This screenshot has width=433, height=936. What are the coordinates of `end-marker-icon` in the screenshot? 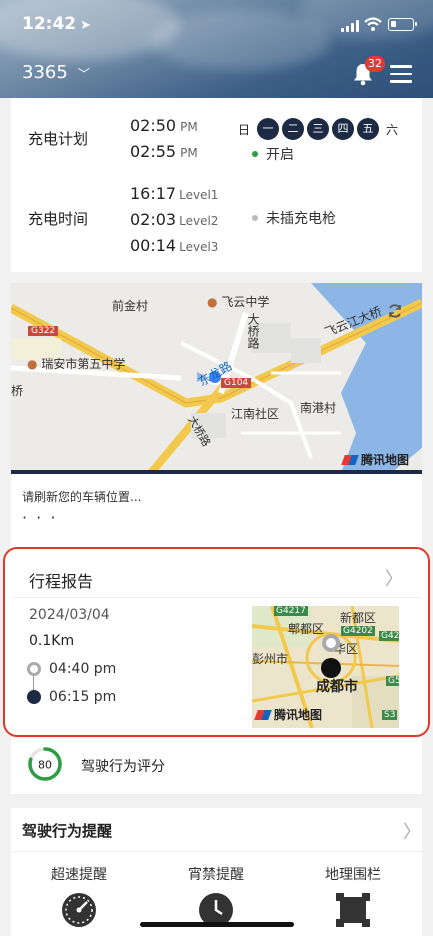 It's located at (331, 668).